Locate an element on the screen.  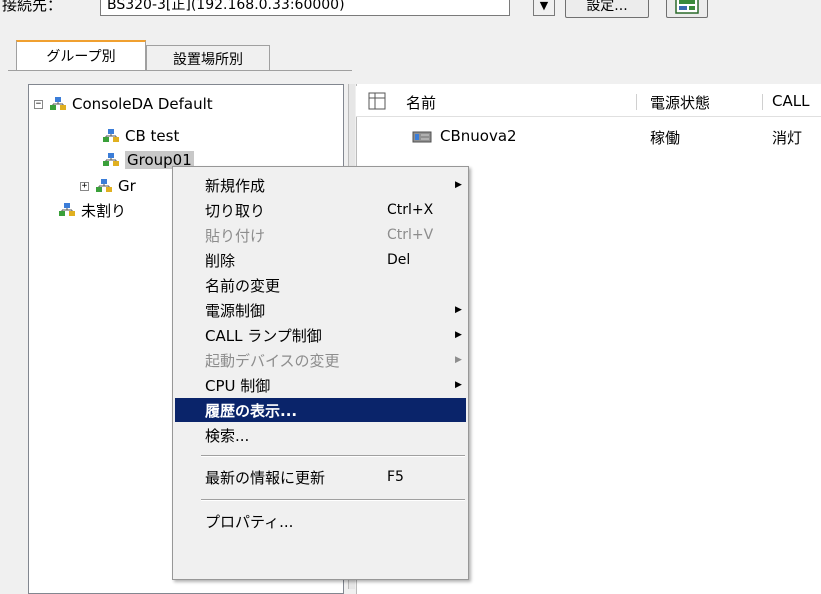
menu-item-label: 最新の情報に更新 is located at coordinates (265, 477).